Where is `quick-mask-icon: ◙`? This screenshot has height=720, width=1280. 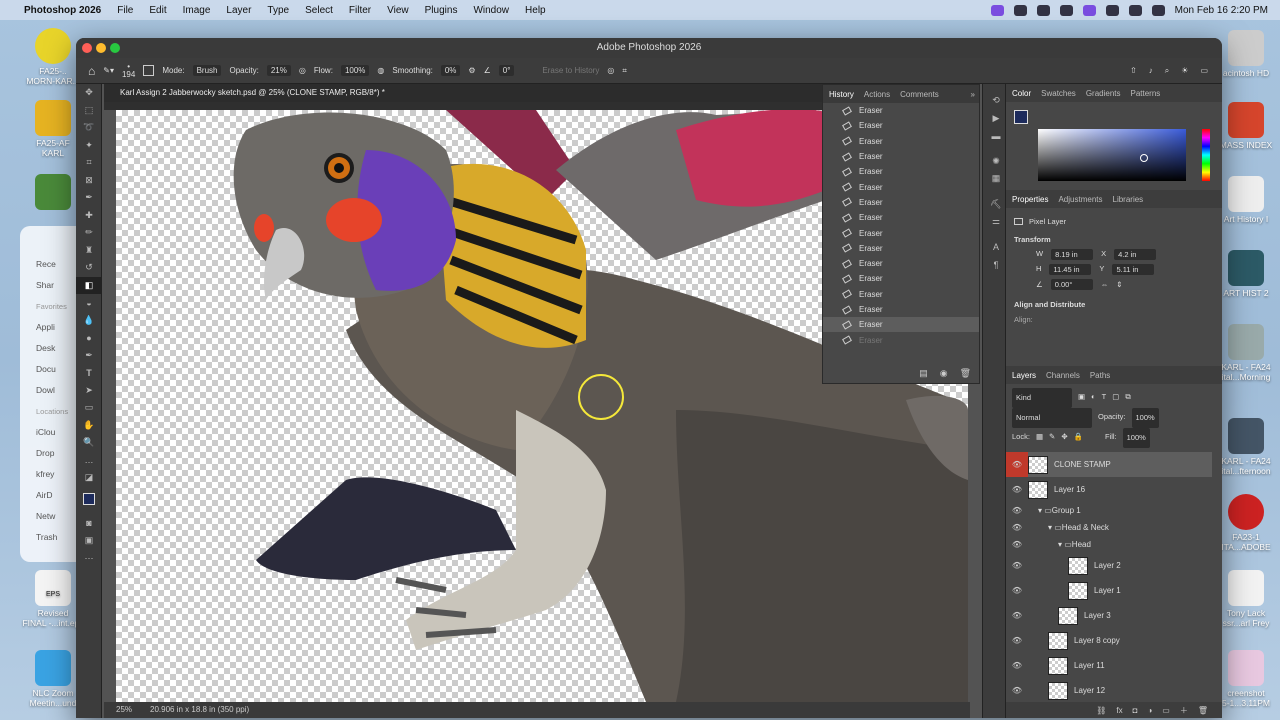 quick-mask-icon: ◙ is located at coordinates (89, 524).